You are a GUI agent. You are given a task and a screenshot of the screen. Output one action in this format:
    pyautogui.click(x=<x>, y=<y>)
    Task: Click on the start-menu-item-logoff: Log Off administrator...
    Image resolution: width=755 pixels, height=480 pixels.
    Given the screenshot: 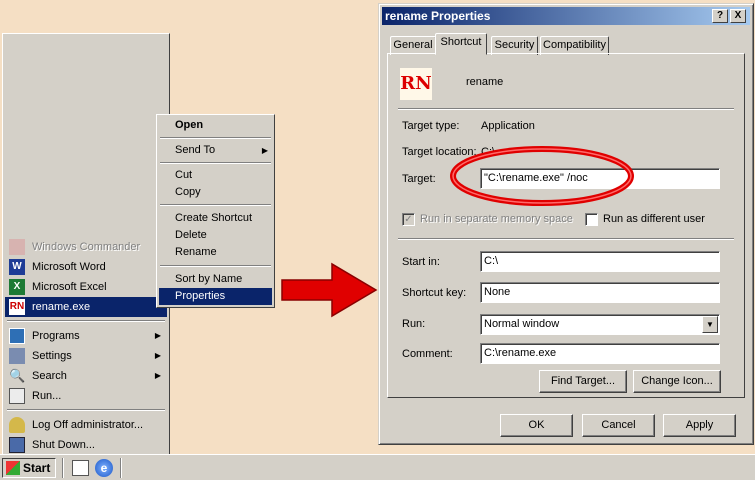 What is the action you would take?
    pyautogui.click(x=86, y=425)
    